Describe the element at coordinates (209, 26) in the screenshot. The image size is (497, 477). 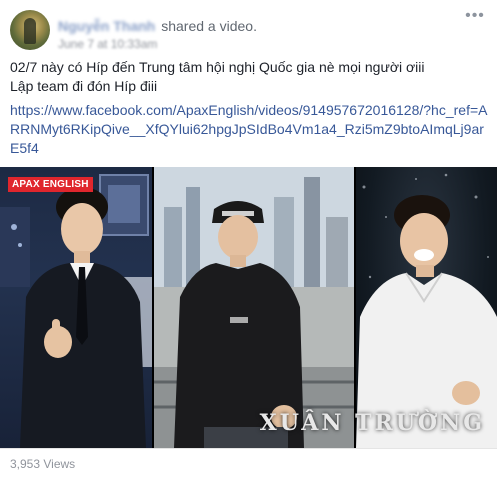
I see `action-text: shared a video.` at that location.